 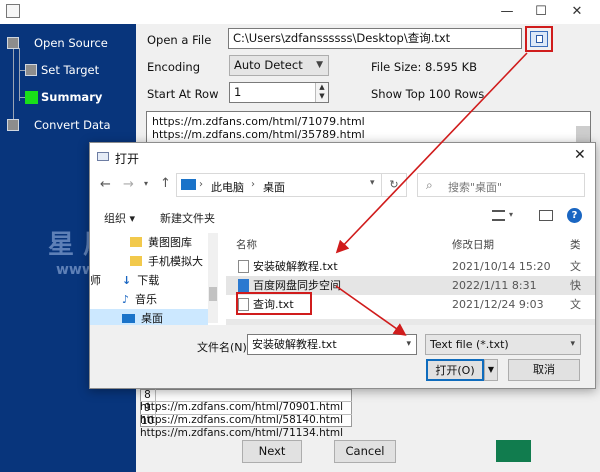 What do you see at coordinates (431, 153) in the screenshot?
I see `arrow-to-file-list` at bounding box center [431, 153].